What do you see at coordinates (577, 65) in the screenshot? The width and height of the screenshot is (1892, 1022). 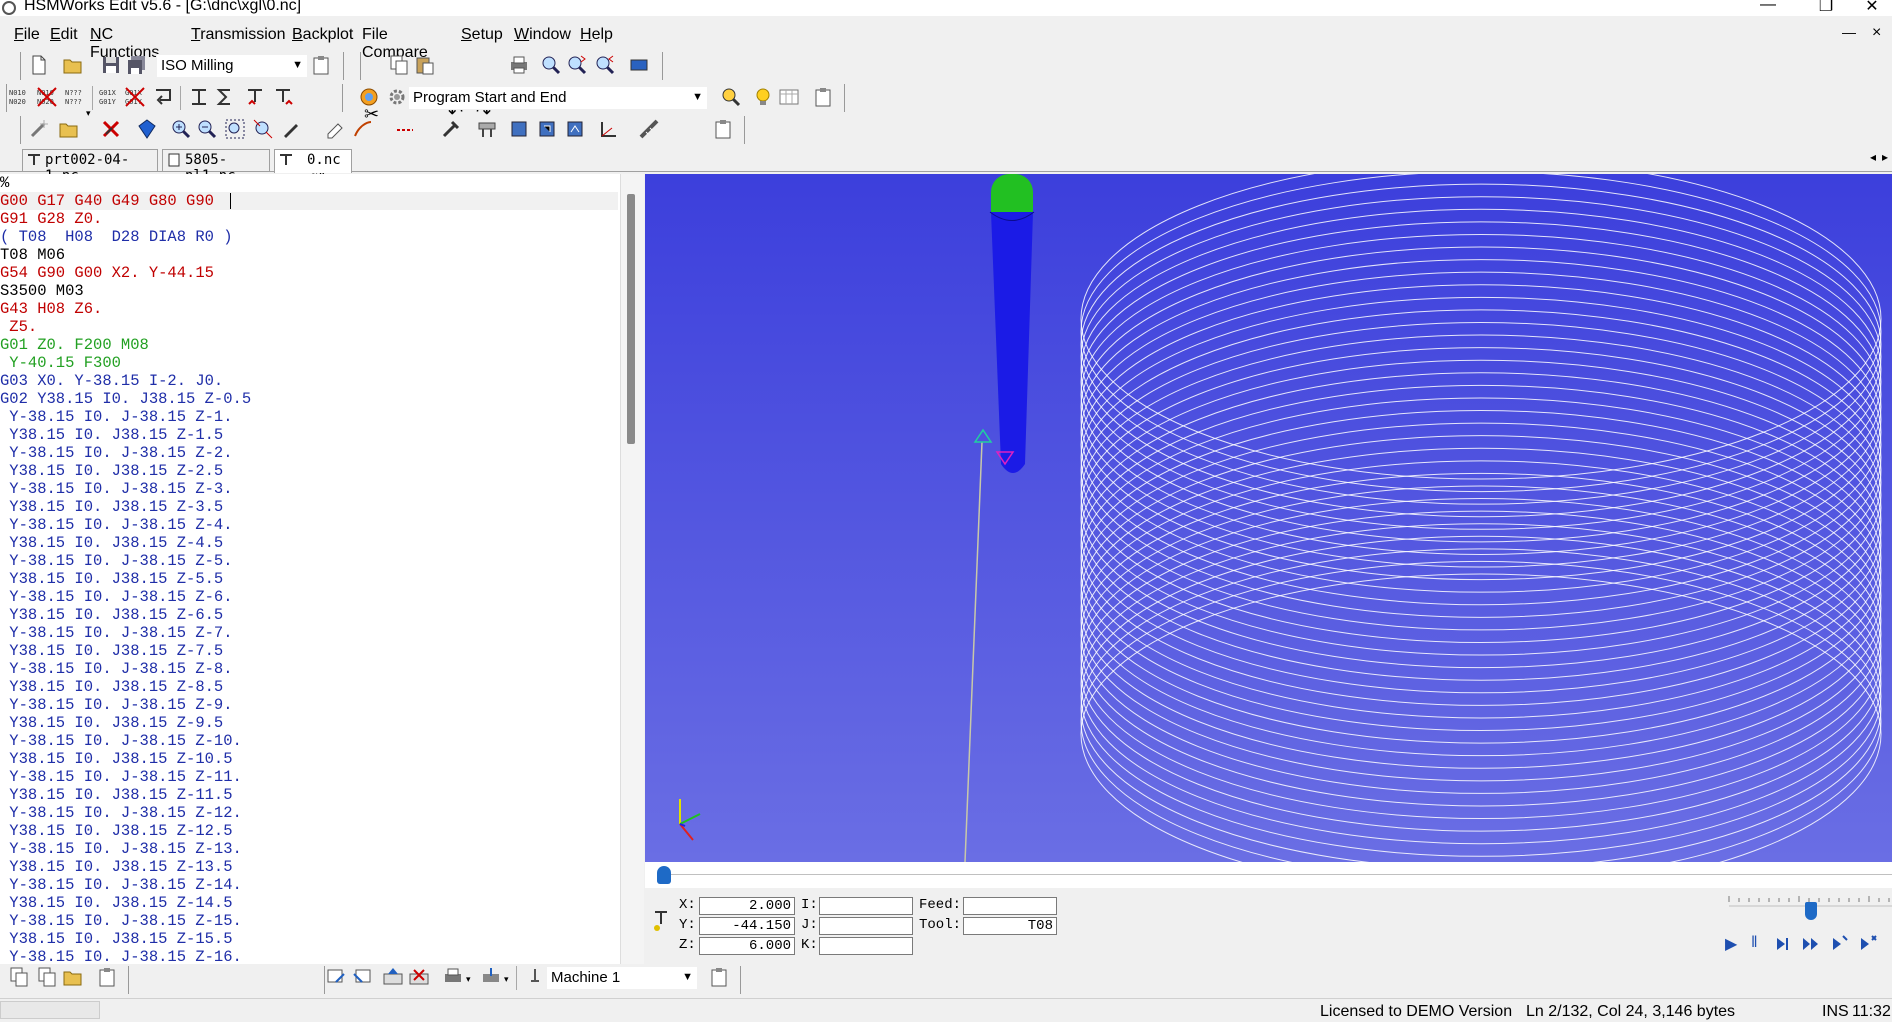 I see `find-next-icon` at bounding box center [577, 65].